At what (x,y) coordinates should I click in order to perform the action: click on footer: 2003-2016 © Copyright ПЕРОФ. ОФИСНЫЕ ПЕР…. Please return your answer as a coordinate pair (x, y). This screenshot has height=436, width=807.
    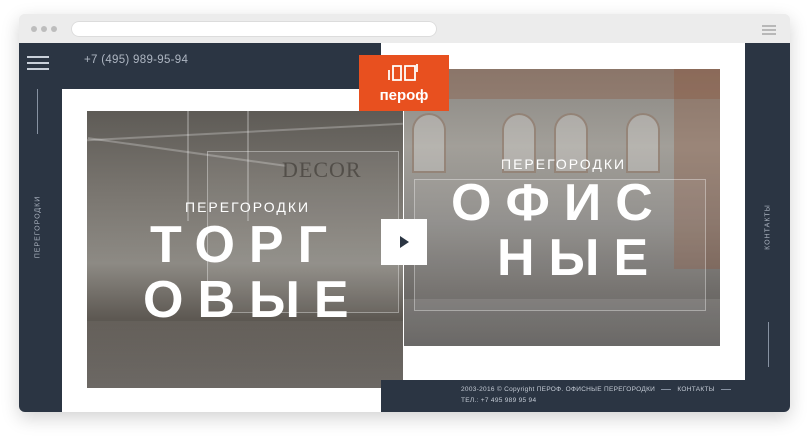
    Looking at the image, I should click on (563, 396).